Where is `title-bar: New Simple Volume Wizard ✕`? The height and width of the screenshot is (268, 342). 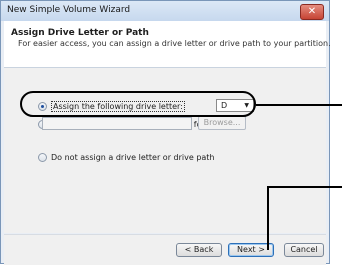 title-bar: New Simple Volume Wizard ✕ is located at coordinates (165, 11).